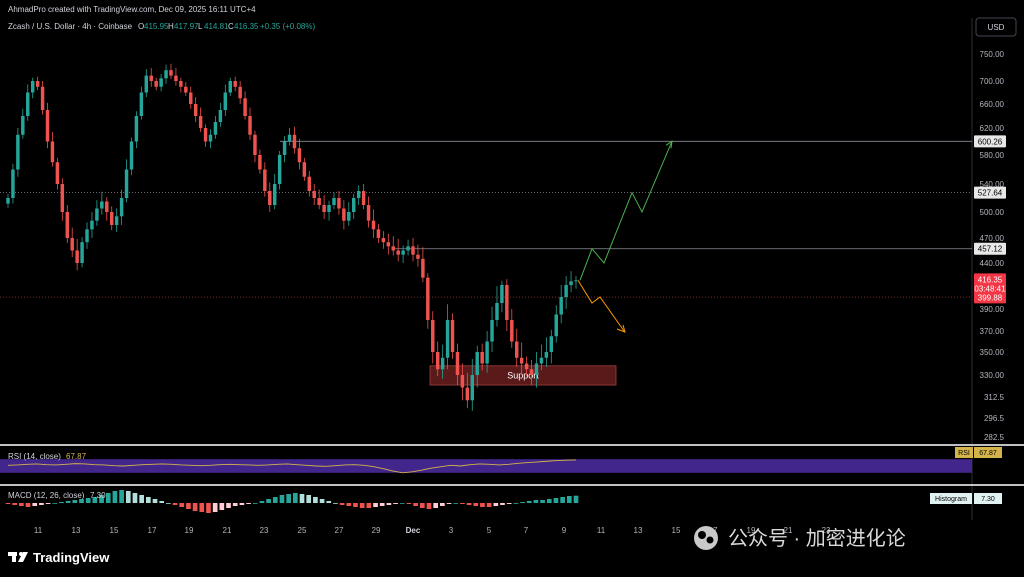 Image resolution: width=1024 pixels, height=577 pixels. Describe the element at coordinates (990, 249) in the screenshot. I see `price-tag-457: 457.12` at that location.